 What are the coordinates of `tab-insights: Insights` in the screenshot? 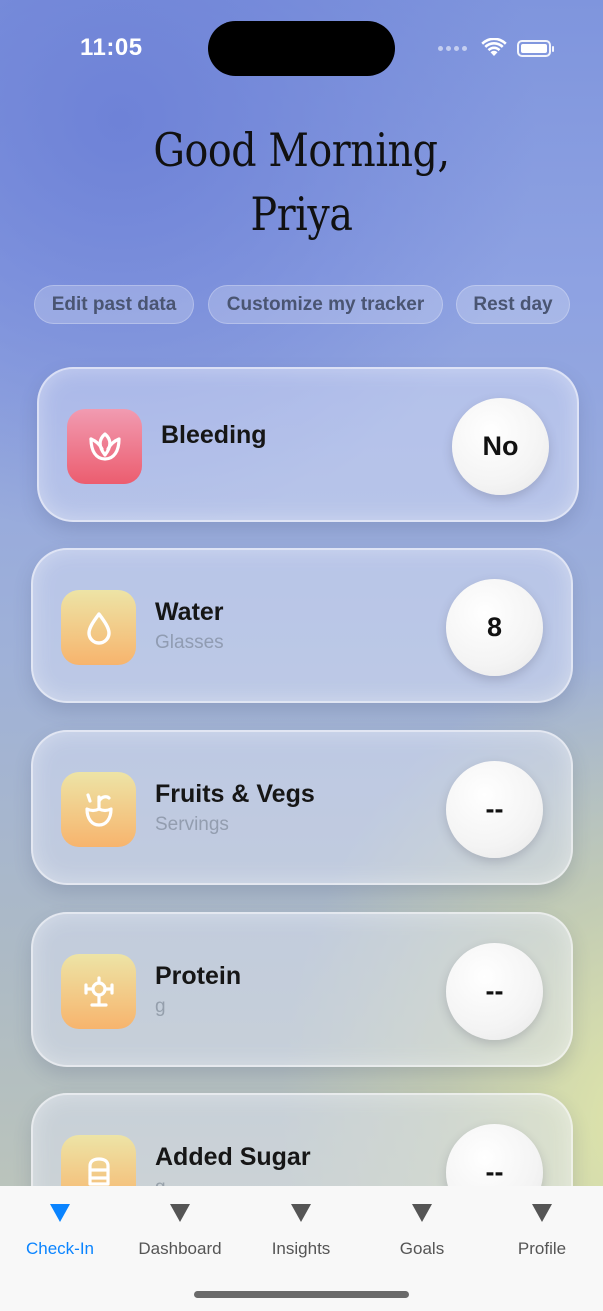 It's located at (301, 1231).